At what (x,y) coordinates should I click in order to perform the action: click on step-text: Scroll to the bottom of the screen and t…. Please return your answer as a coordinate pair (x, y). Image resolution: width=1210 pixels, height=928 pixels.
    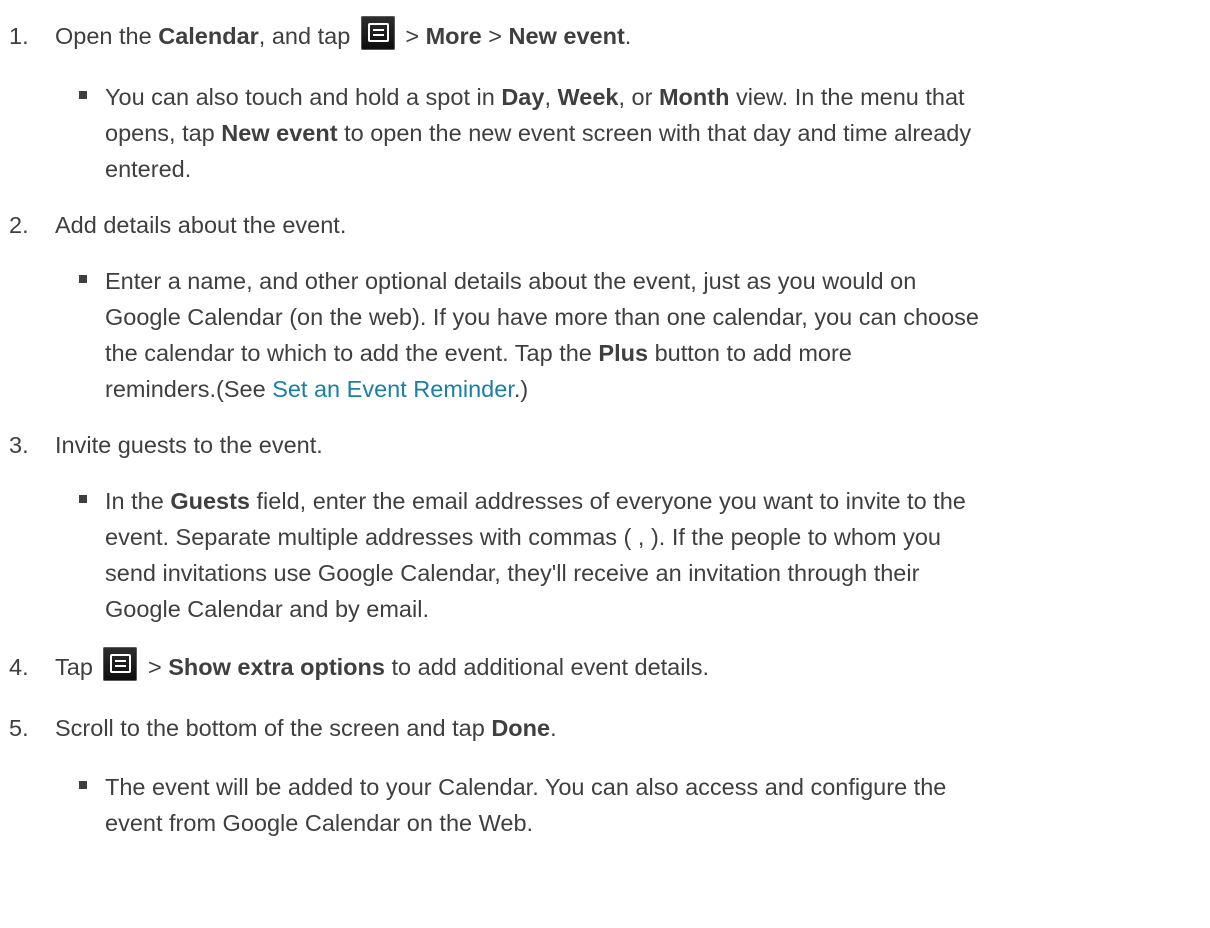
    Looking at the image, I should click on (306, 728).